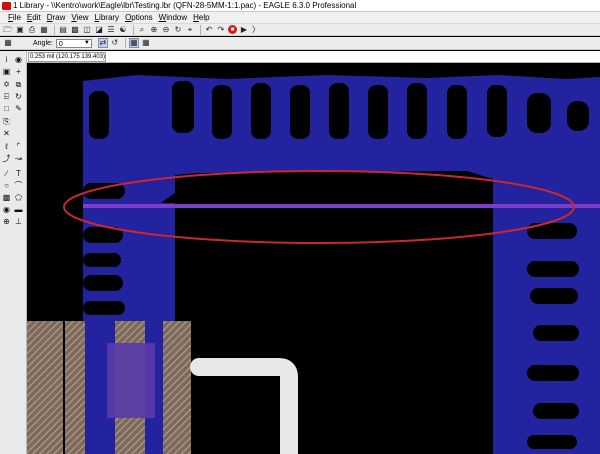  What do you see at coordinates (6, 121) in the screenshot?
I see `paste-icon: ⎘` at bounding box center [6, 121].